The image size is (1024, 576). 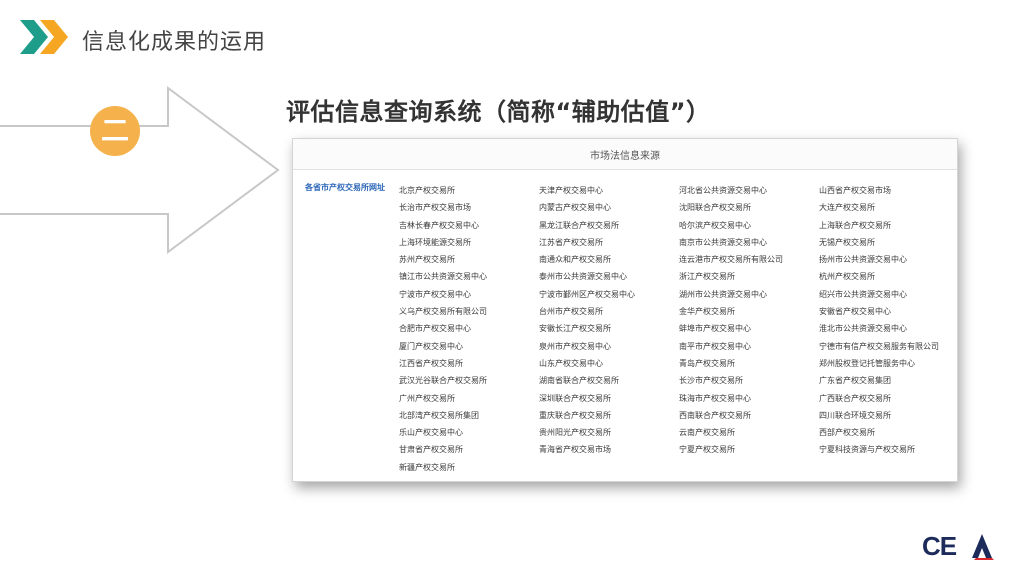 I want to click on exchange-link: 四川联合环境交易所, so click(x=888, y=415).